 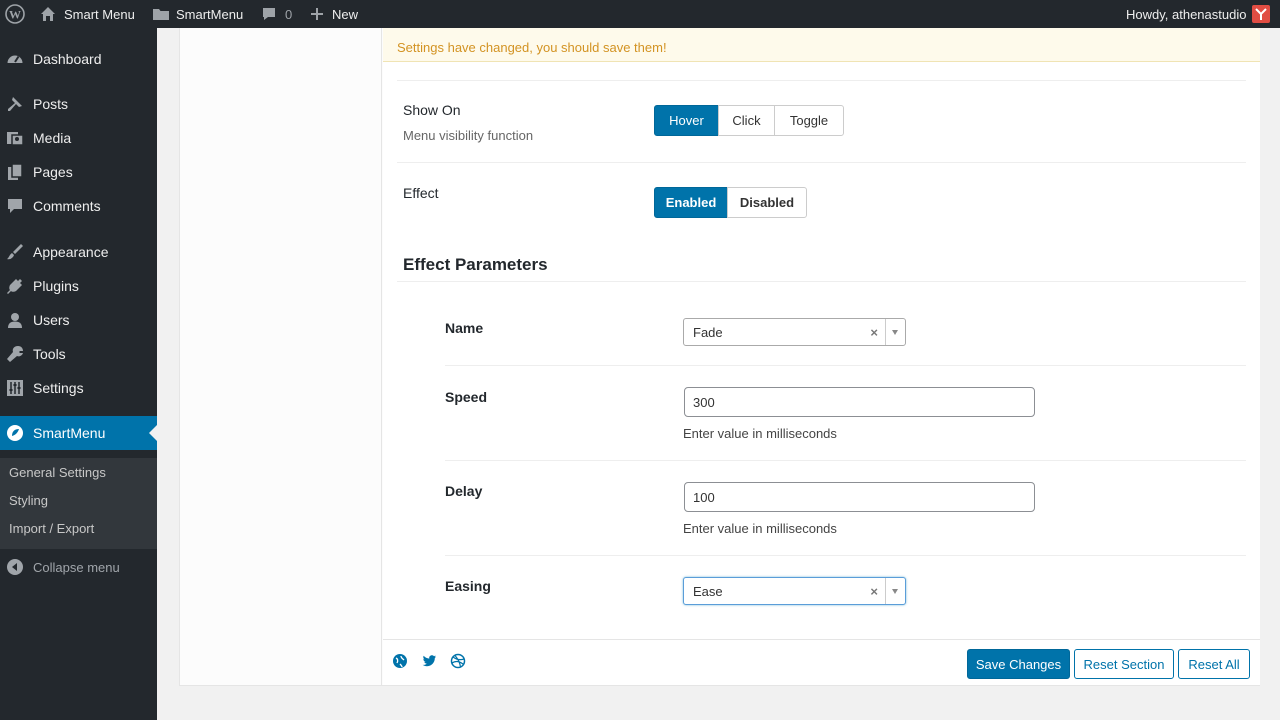 I want to click on sidebar-item-posts: Posts, so click(x=78, y=104).